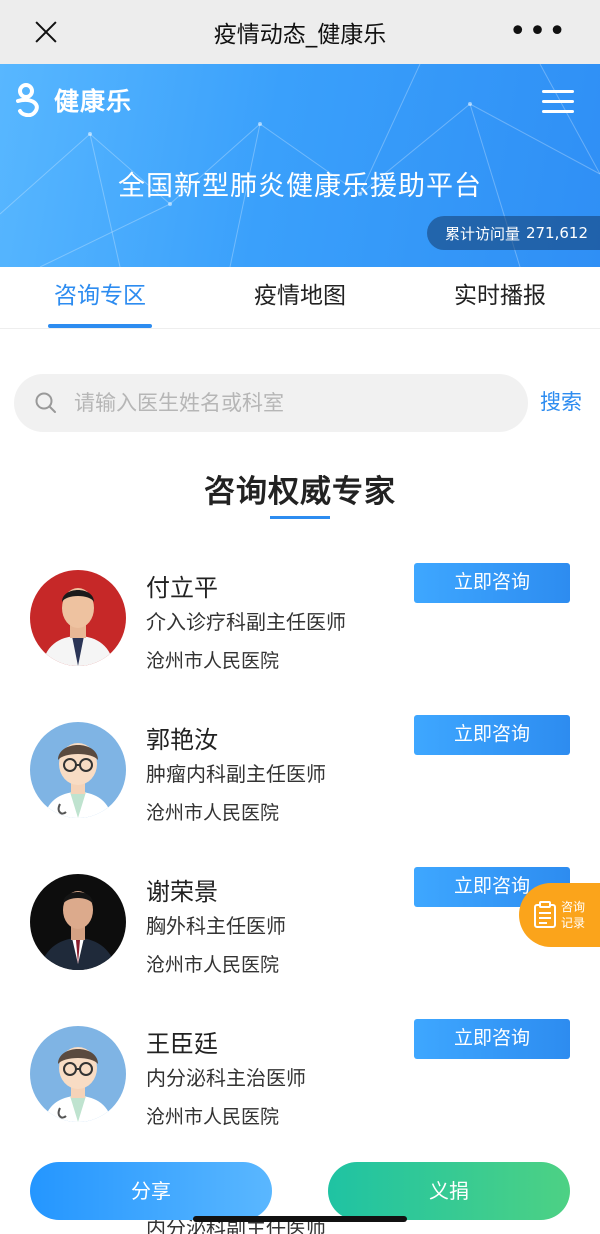 This screenshot has width=600, height=1234. Describe the element at coordinates (573, 915) in the screenshot. I see `consult-record-label: 咨询 记录` at that location.